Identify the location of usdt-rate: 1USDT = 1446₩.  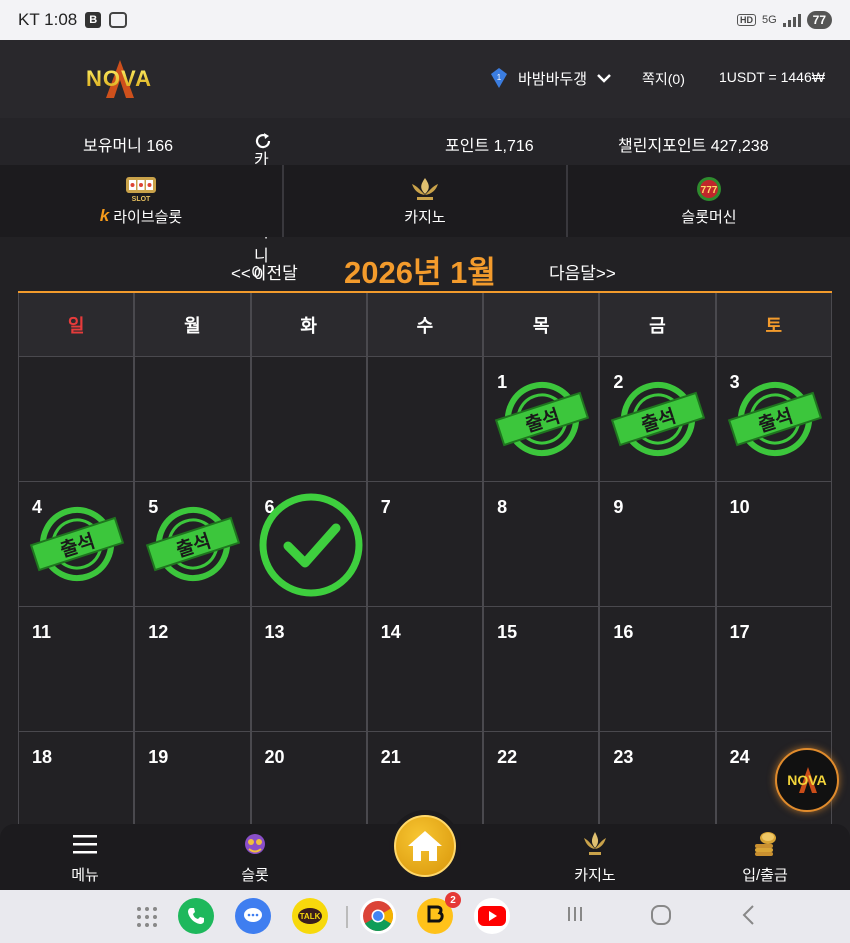
(772, 77).